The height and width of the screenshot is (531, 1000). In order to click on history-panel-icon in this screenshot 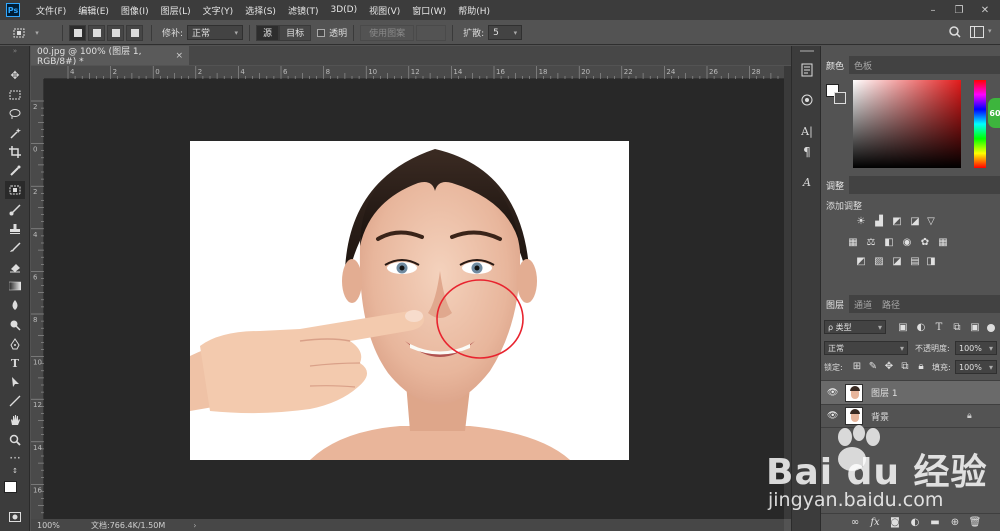, I will do `click(807, 70)`.